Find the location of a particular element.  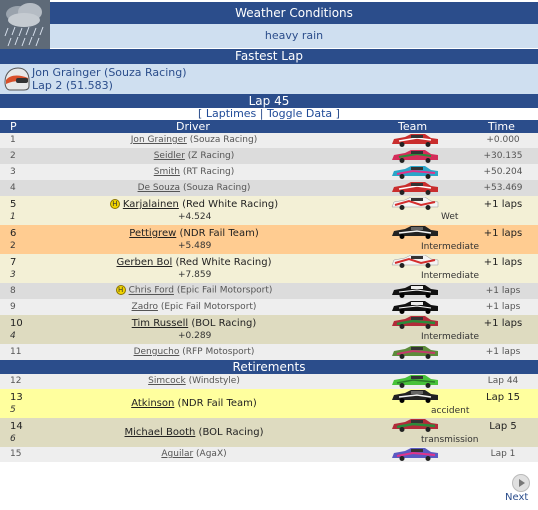

table-row: 12 Simcock (Windstyle) Lap 44 is located at coordinates (269, 381).